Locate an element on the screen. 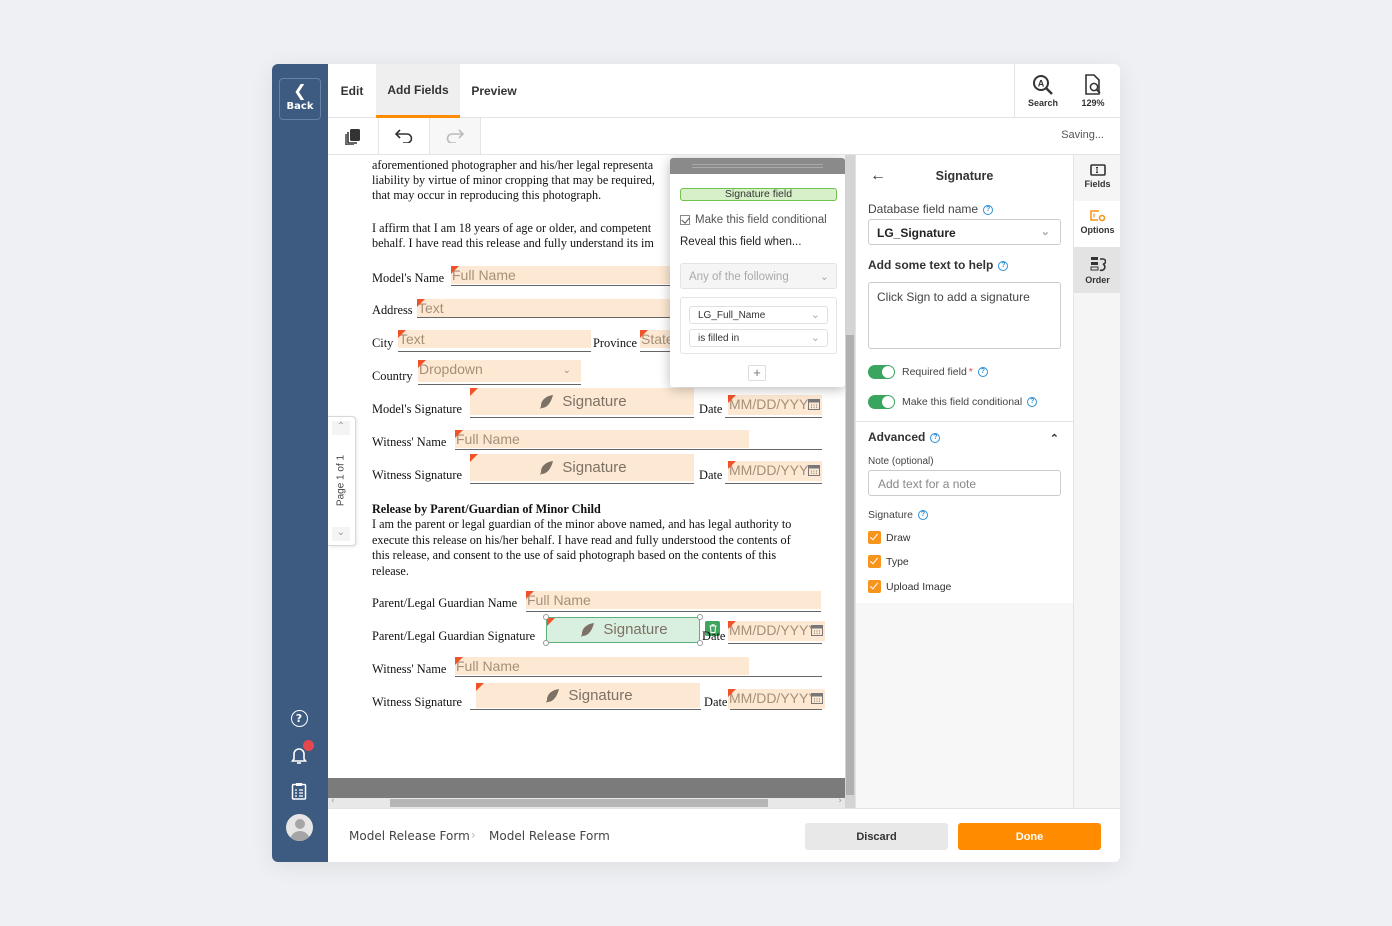  zoom-button: 129% is located at coordinates (1093, 91).